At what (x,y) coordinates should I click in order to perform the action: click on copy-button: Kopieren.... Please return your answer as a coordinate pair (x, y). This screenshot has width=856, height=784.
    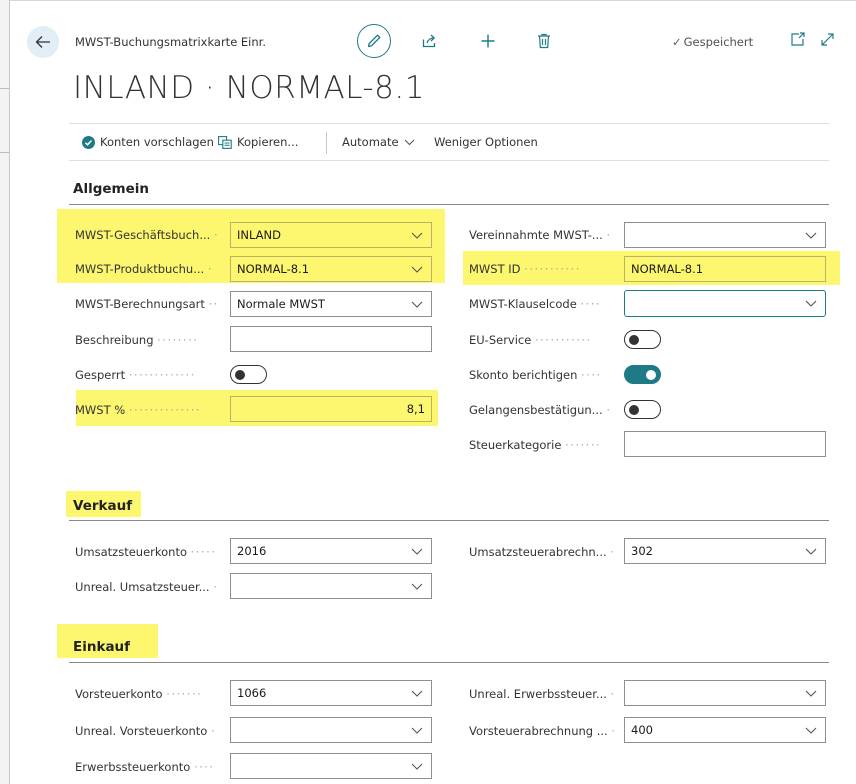
    Looking at the image, I should click on (258, 142).